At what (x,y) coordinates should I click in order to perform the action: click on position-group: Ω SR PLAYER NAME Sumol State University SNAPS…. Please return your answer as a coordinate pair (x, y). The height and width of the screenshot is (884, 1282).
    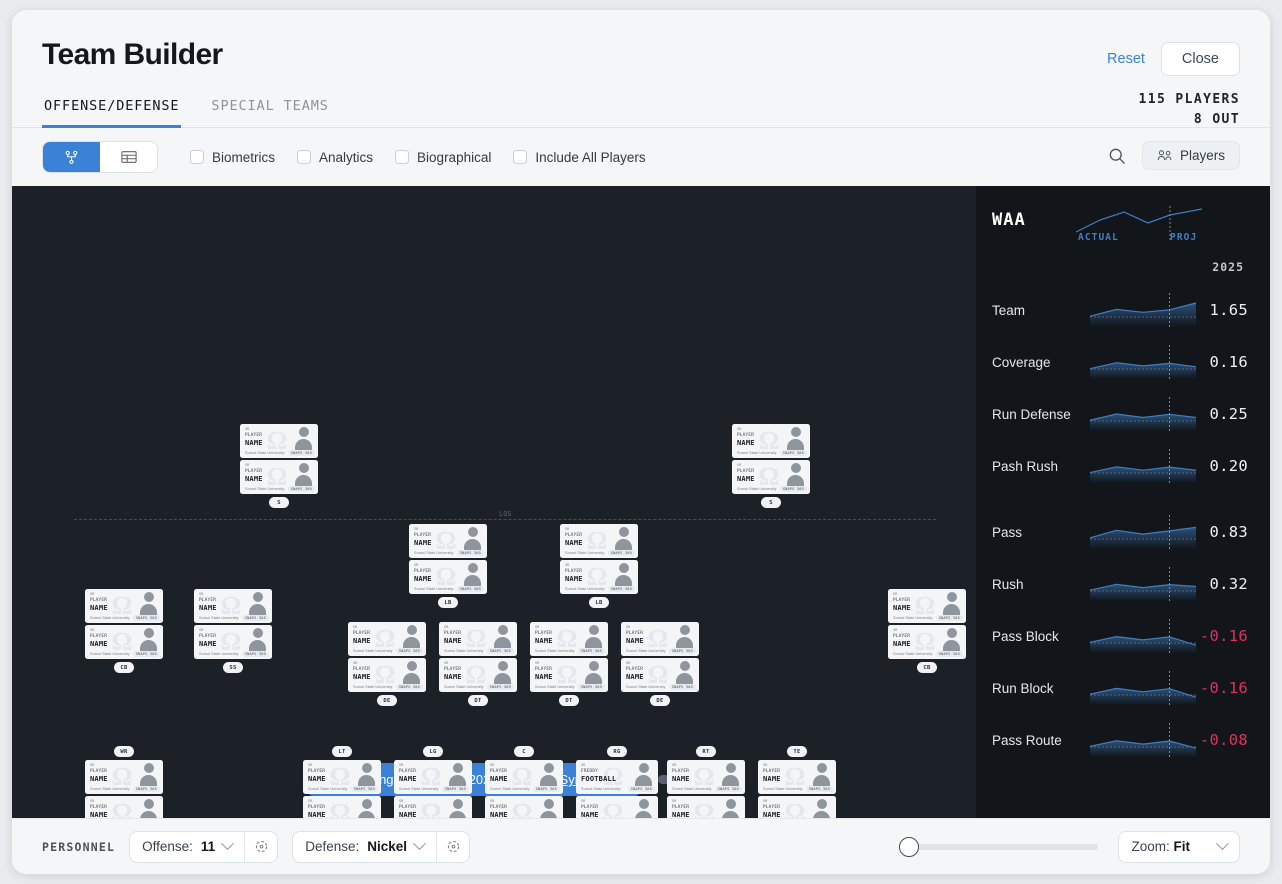
    Looking at the image, I should click on (569, 664).